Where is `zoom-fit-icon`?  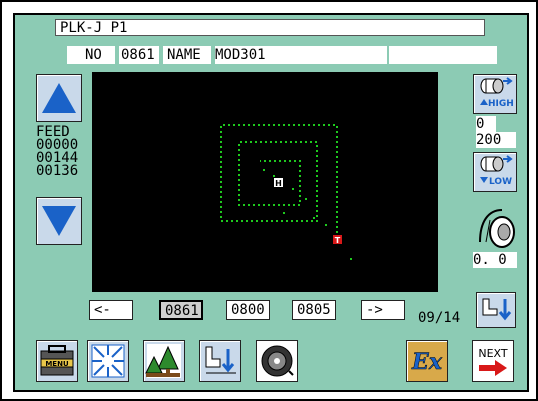
zoom-fit-icon is located at coordinates (108, 361).